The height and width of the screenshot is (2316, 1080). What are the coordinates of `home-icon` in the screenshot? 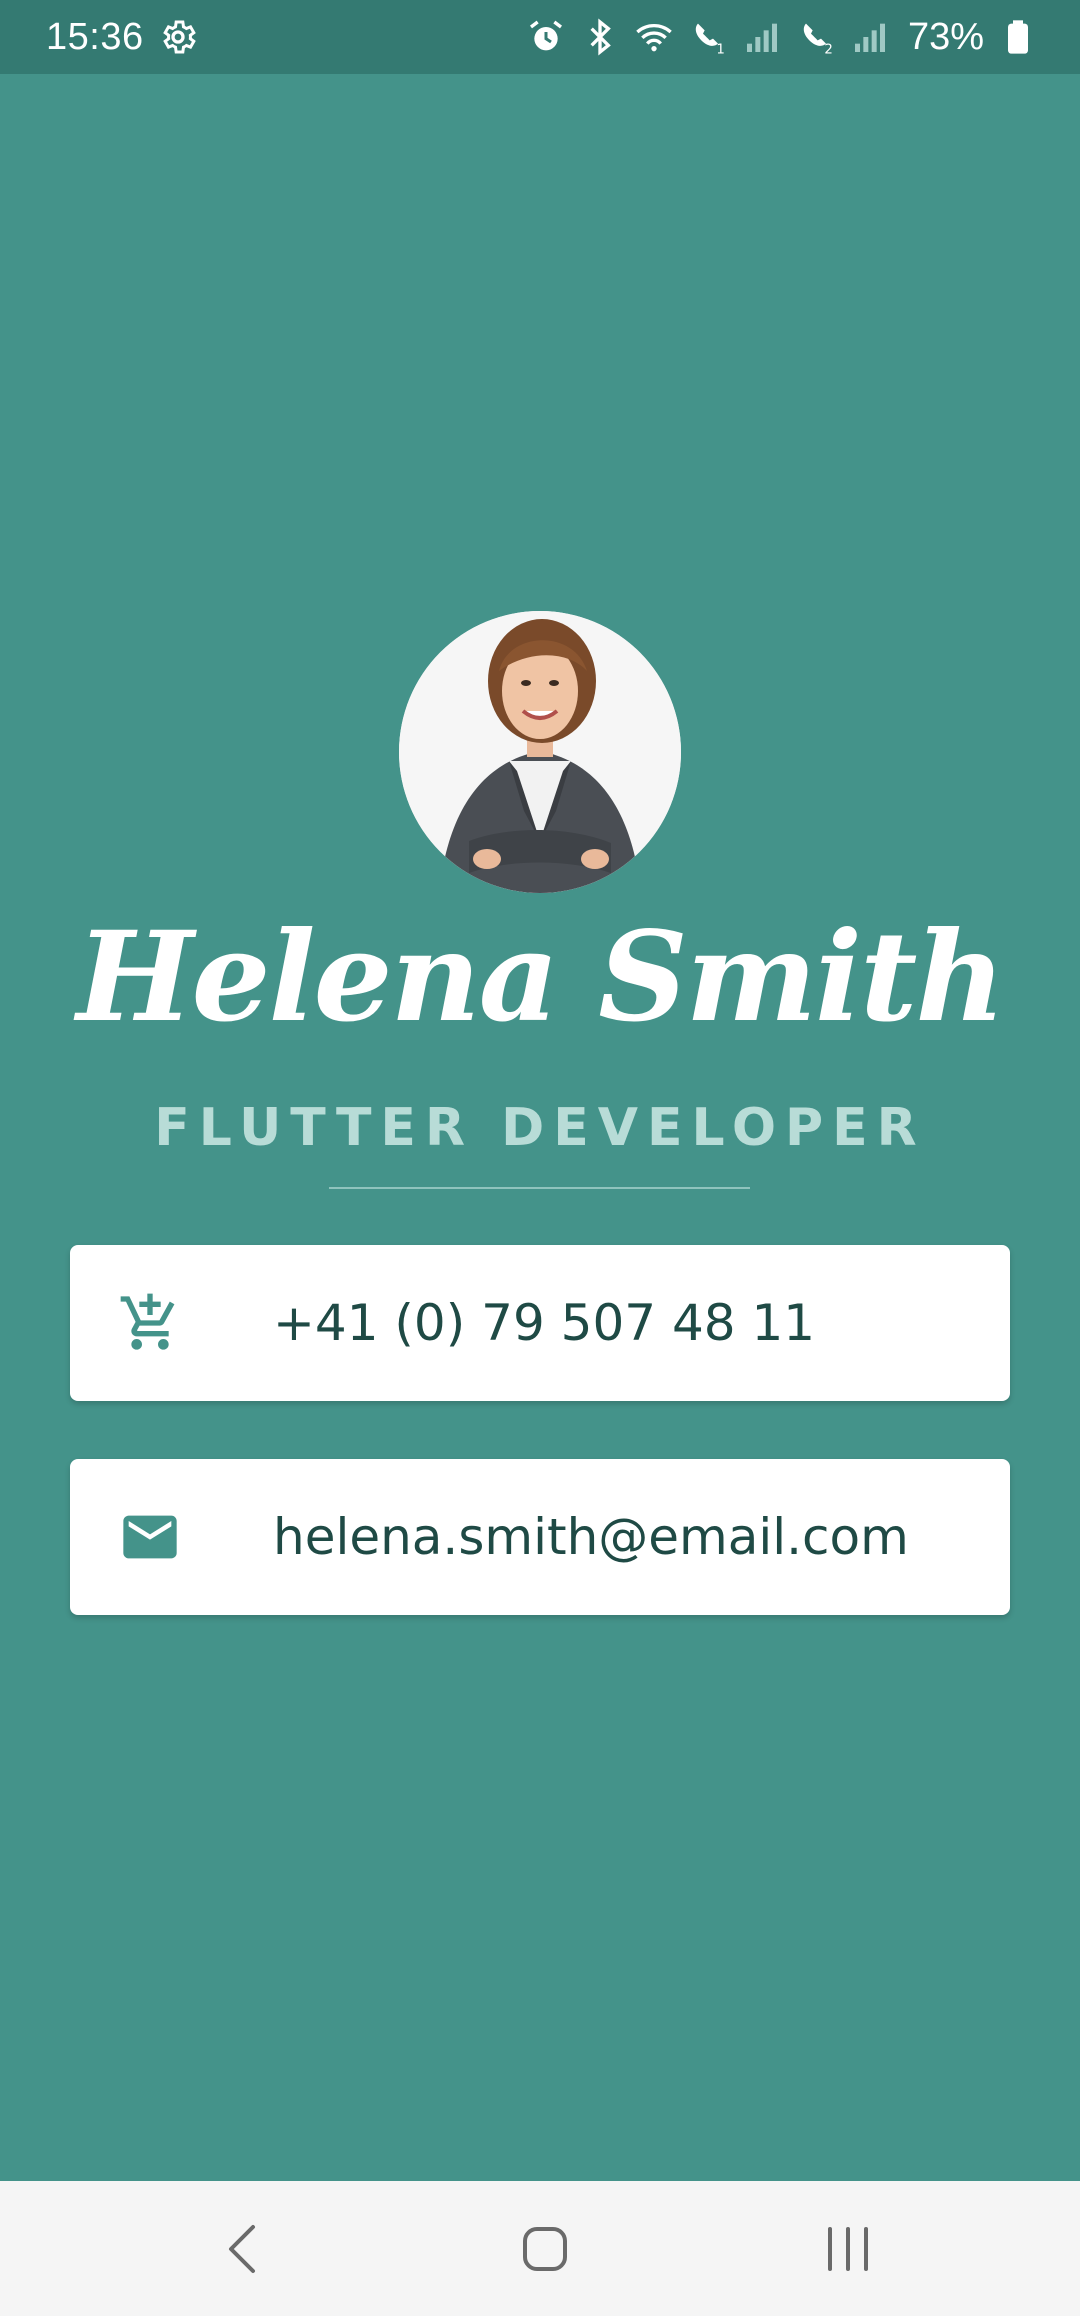 It's located at (545, 2249).